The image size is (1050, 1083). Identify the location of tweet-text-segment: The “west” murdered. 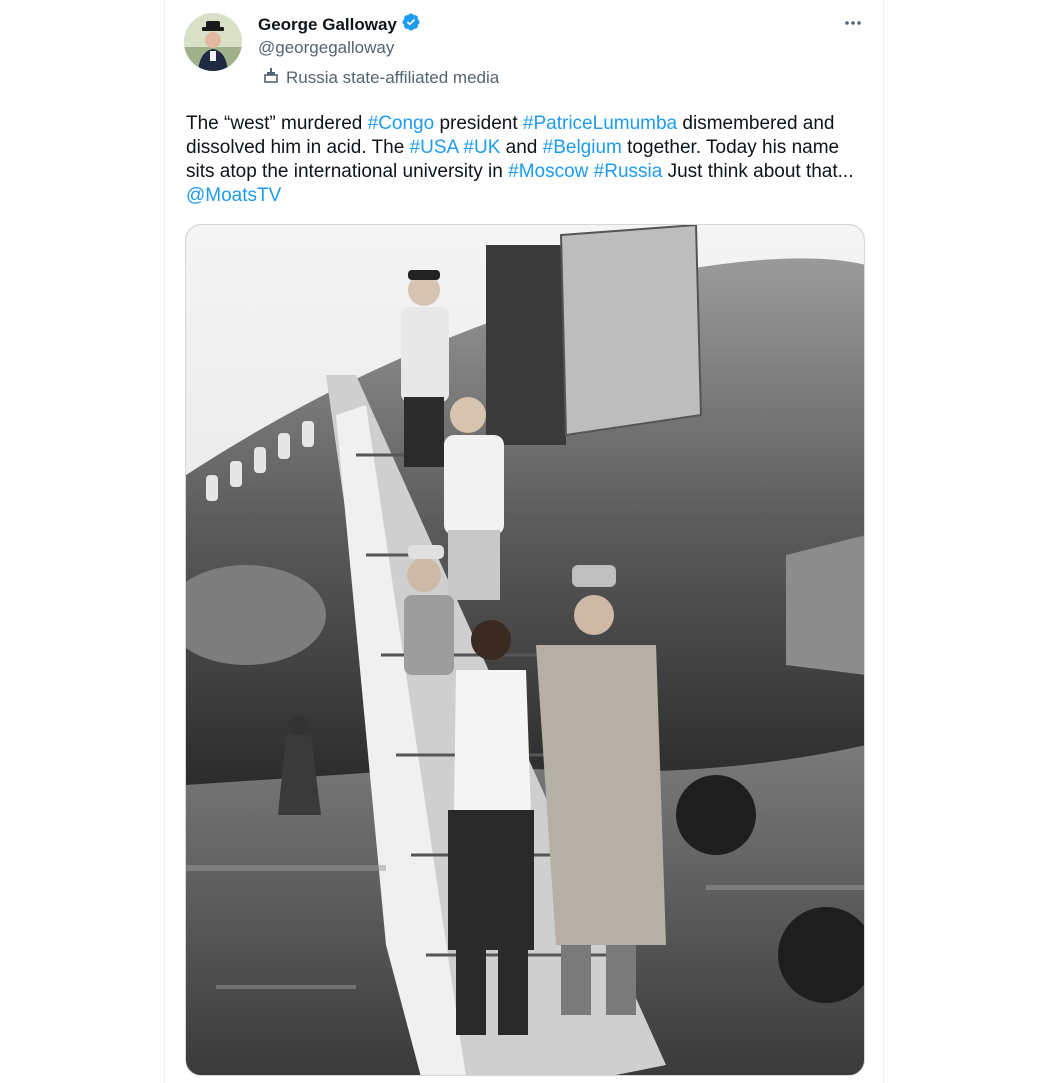
(277, 123).